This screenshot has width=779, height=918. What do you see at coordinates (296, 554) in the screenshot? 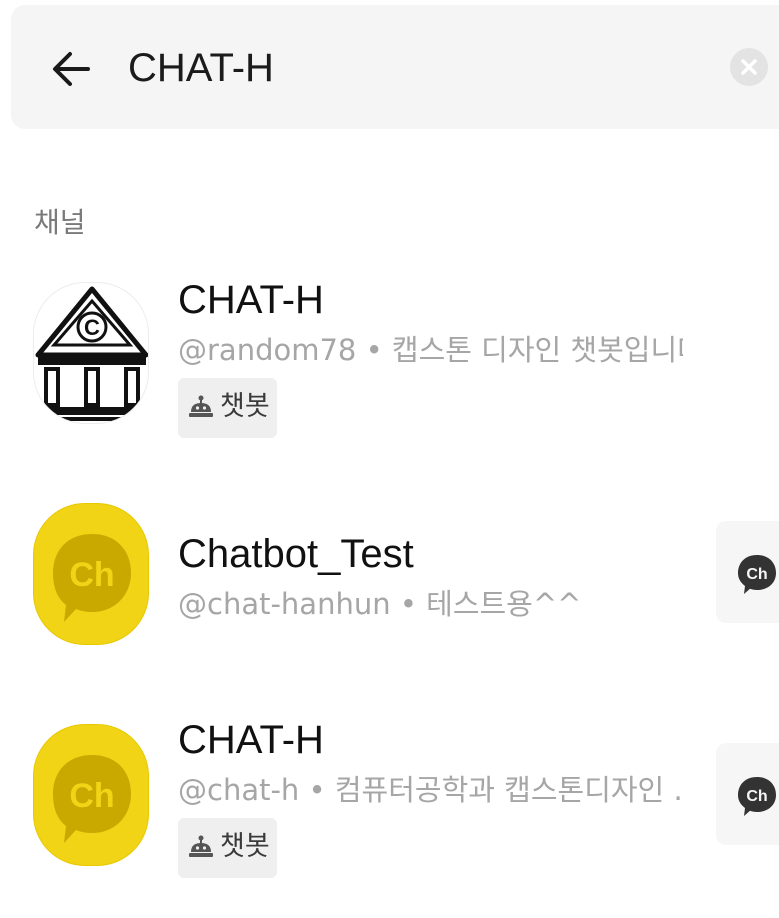
I see `channel-name: Chatbot_Test` at bounding box center [296, 554].